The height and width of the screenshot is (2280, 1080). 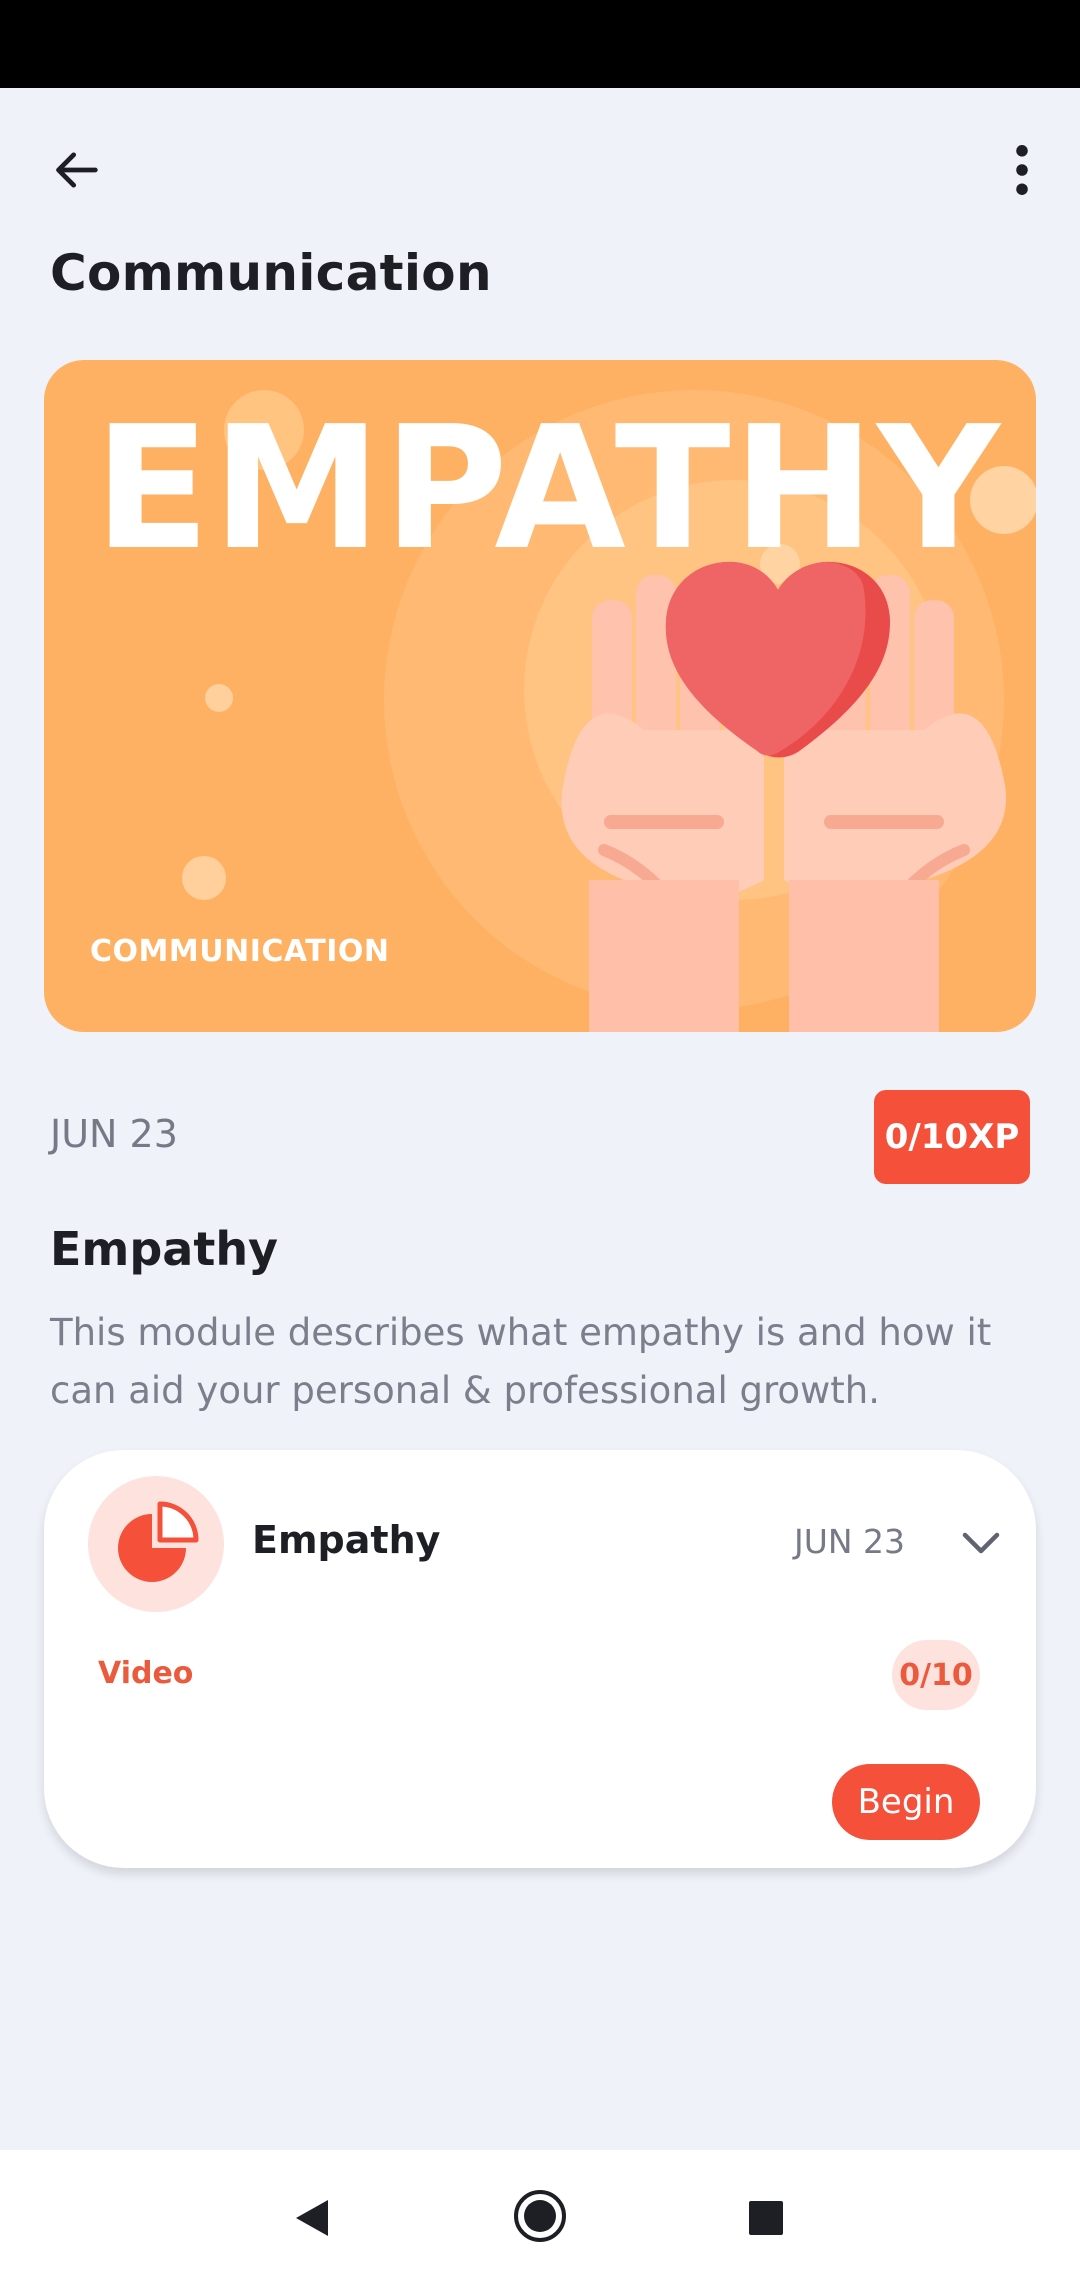 I want to click on more-options-button, so click(x=1022, y=170).